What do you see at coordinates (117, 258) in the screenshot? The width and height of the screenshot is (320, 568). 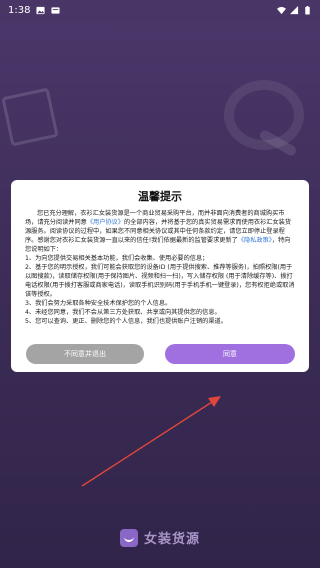 I see `list-item: 1、为向您提供交易相关基本功能，我们会收集、使用必要的信息；` at bounding box center [117, 258].